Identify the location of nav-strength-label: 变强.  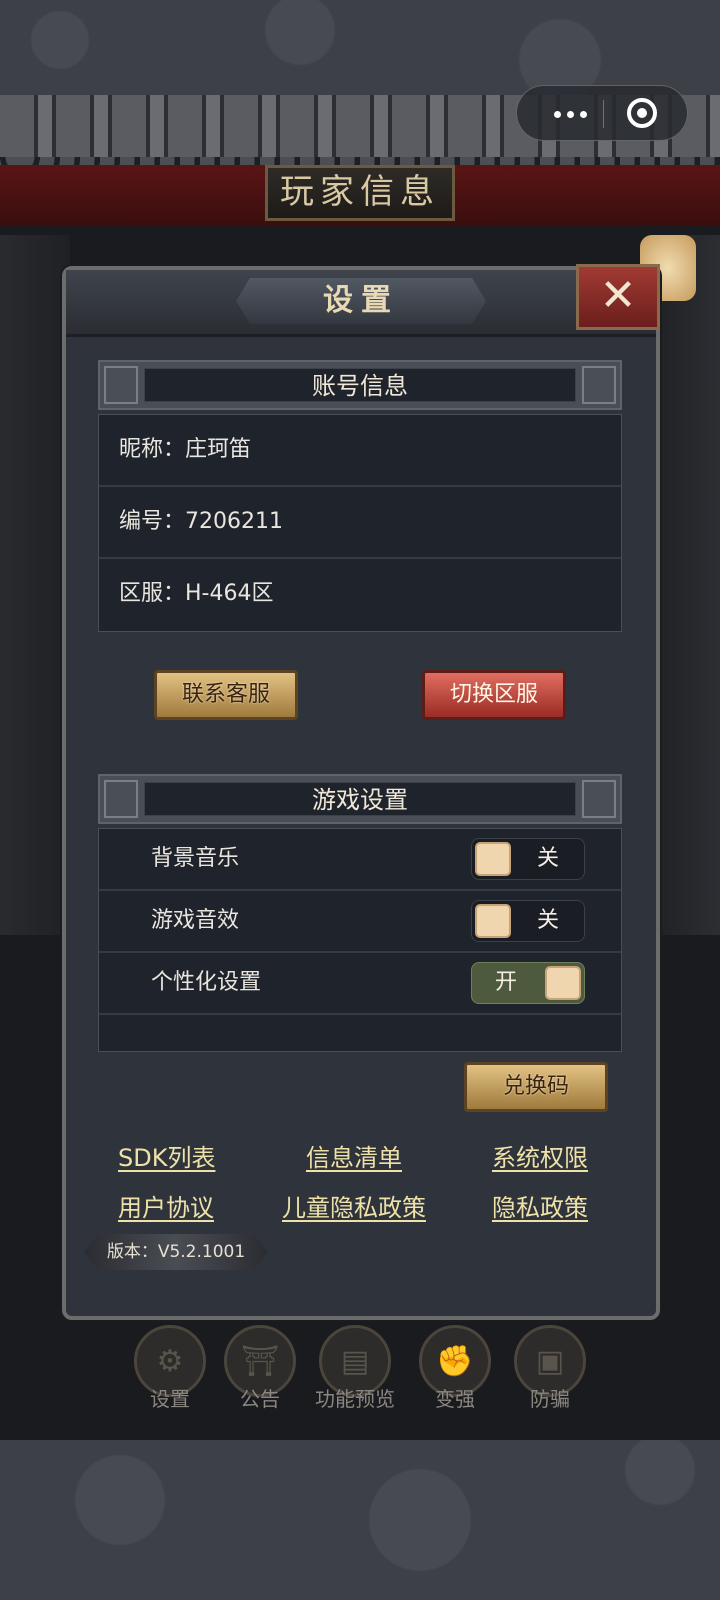
(455, 1399).